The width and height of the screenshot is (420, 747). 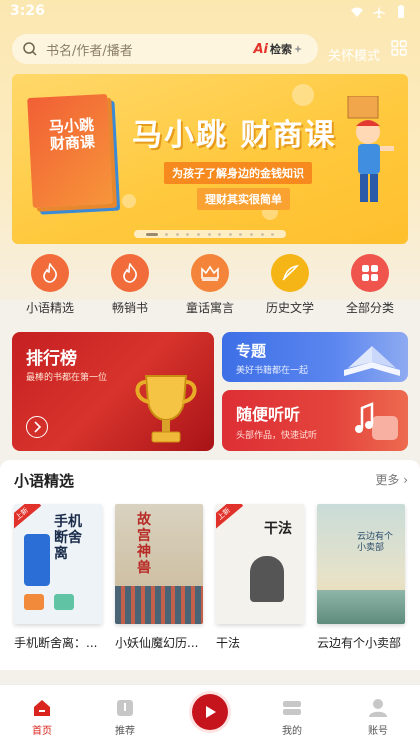 I want to click on care-mode-button: 关怀模式, so click(x=354, y=54).